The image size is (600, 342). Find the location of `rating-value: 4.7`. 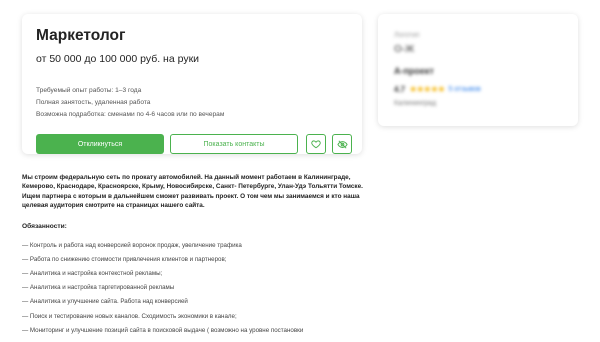

rating-value: 4.7 is located at coordinates (400, 89).